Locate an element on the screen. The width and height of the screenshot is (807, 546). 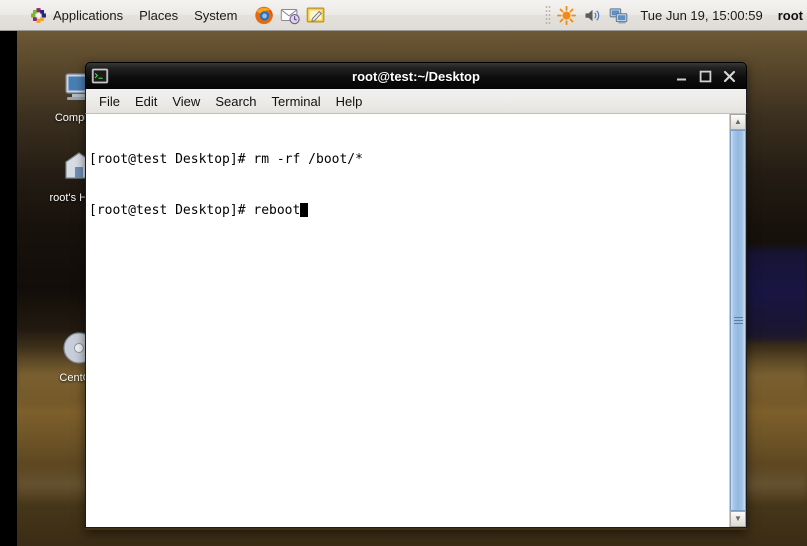
terminal-line: [root@test Desktop]# rm -rf /boot/* is located at coordinates (409, 159).